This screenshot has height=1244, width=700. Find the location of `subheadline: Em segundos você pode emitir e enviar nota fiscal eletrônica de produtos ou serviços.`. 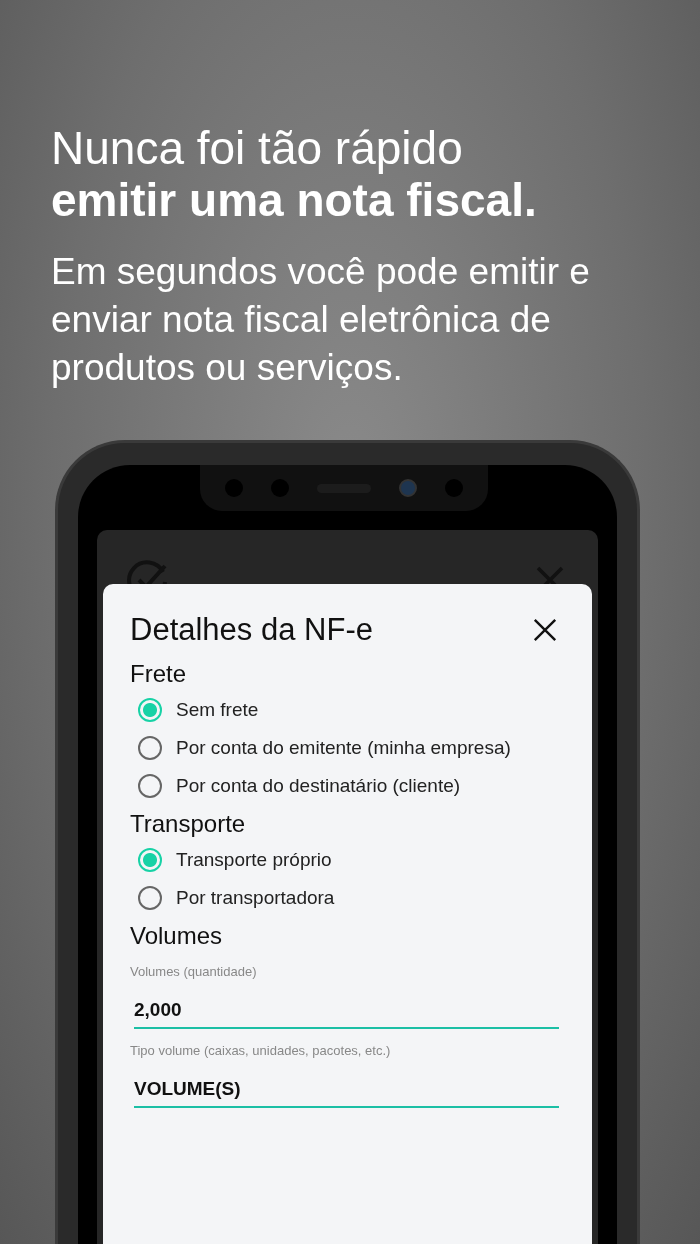

subheadline: Em segundos você pode emitir e enviar nota fiscal eletrônica de produtos ou serviços. is located at coordinates (321, 320).